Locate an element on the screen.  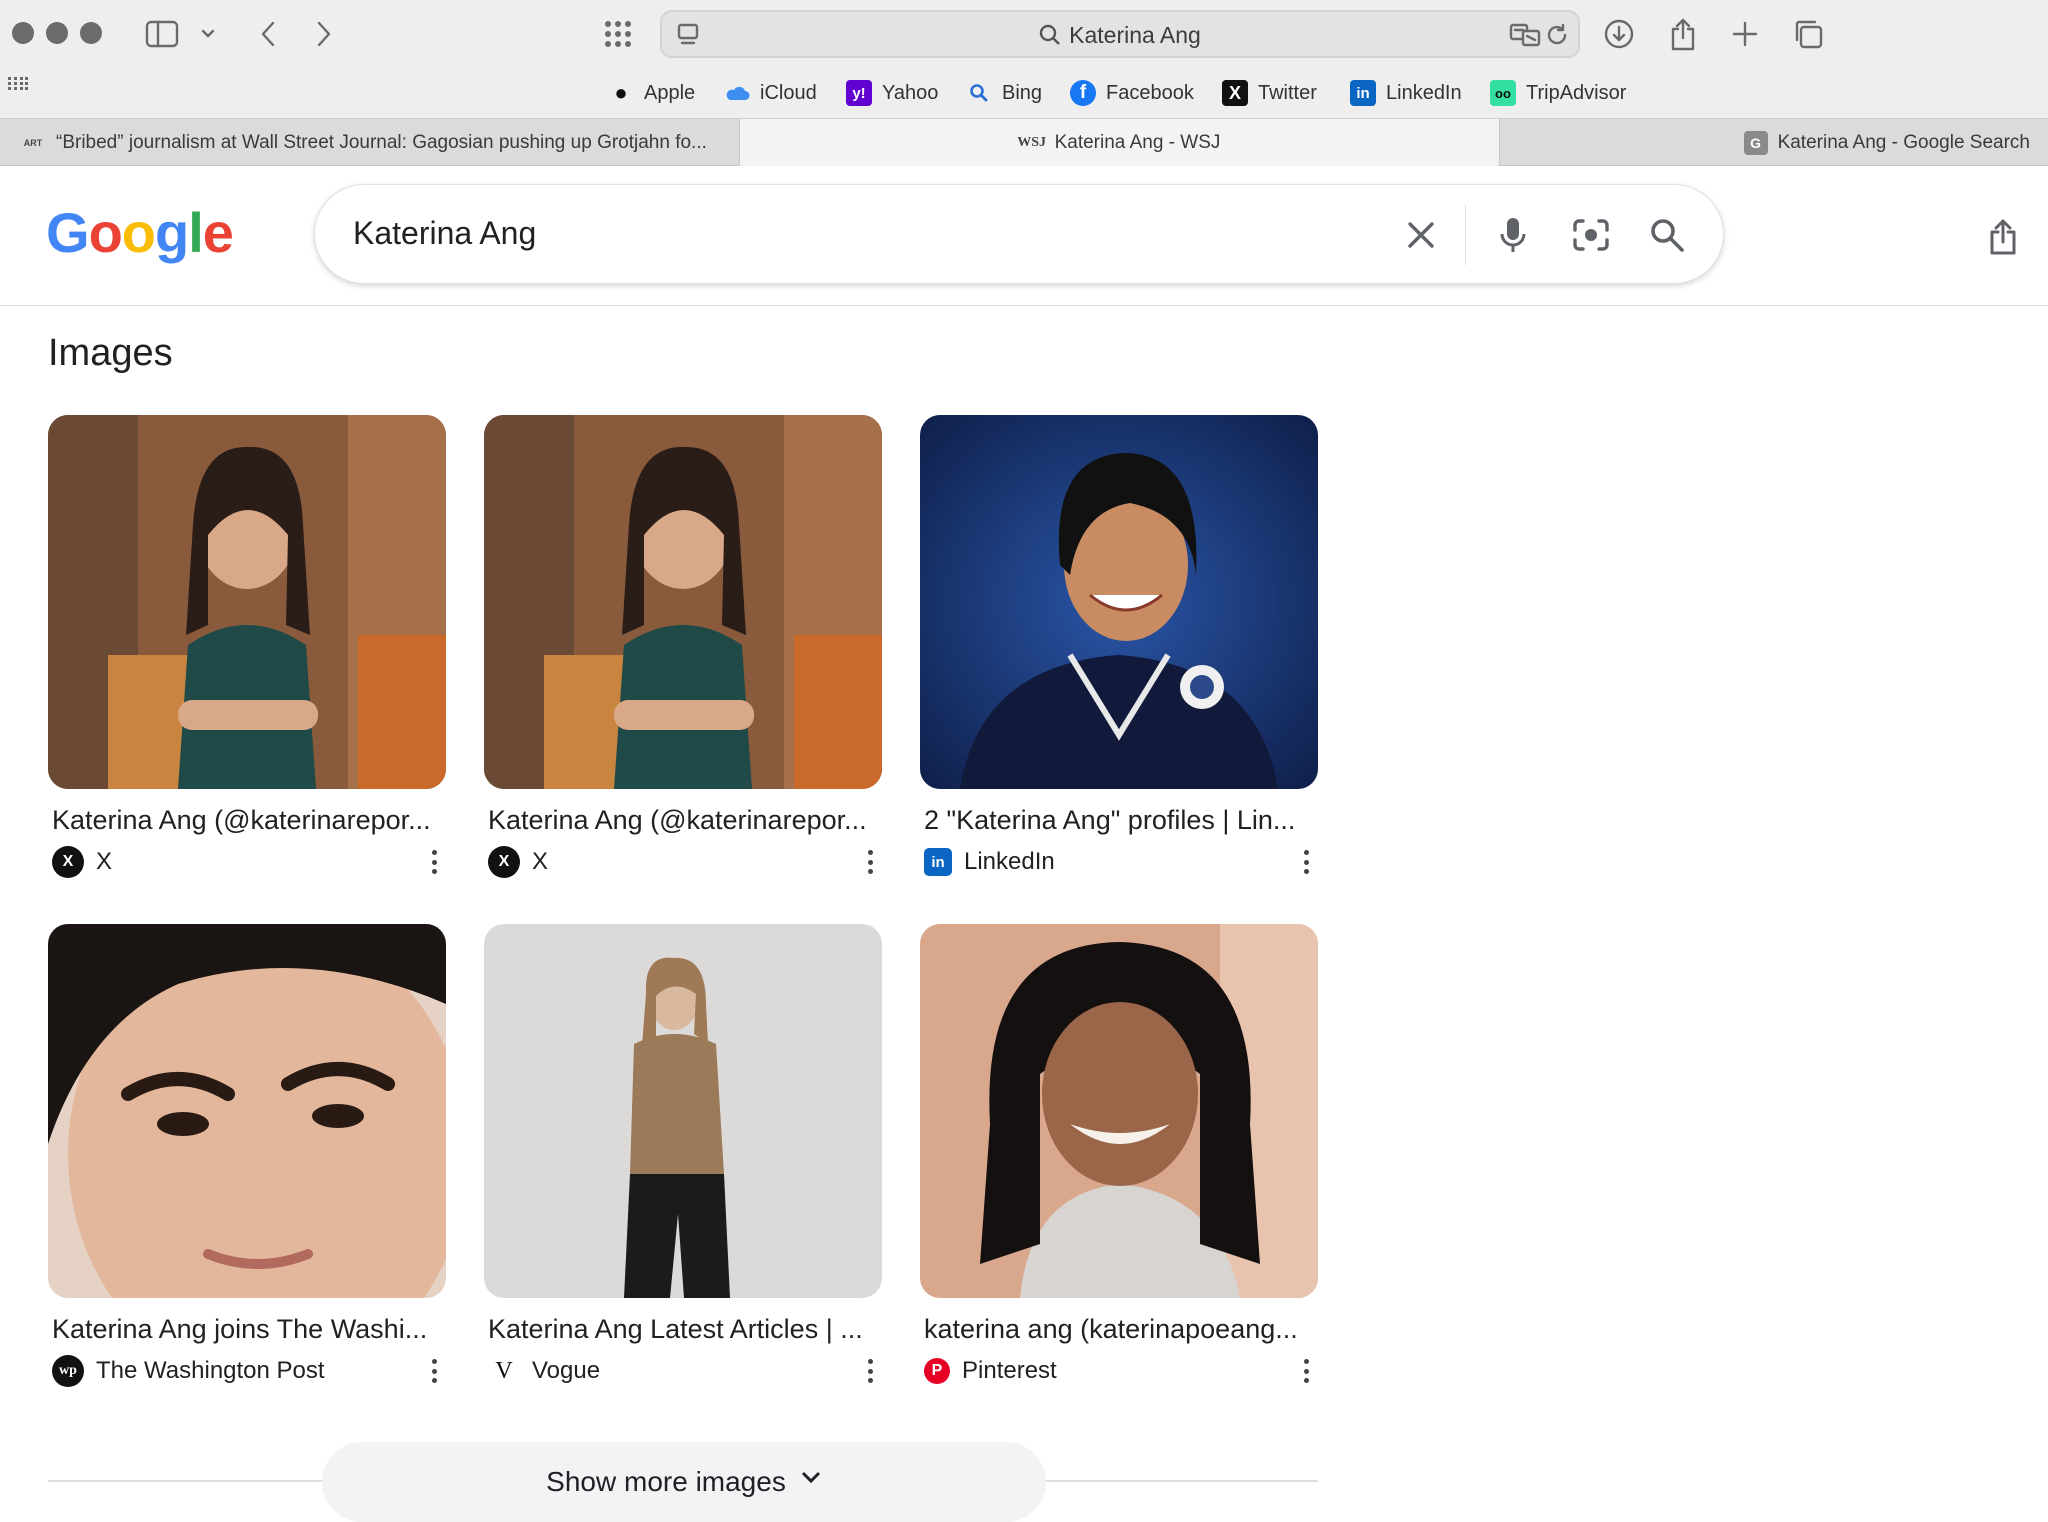
google-header: Google Katerina Ang is located at coordinates (1024, 236).